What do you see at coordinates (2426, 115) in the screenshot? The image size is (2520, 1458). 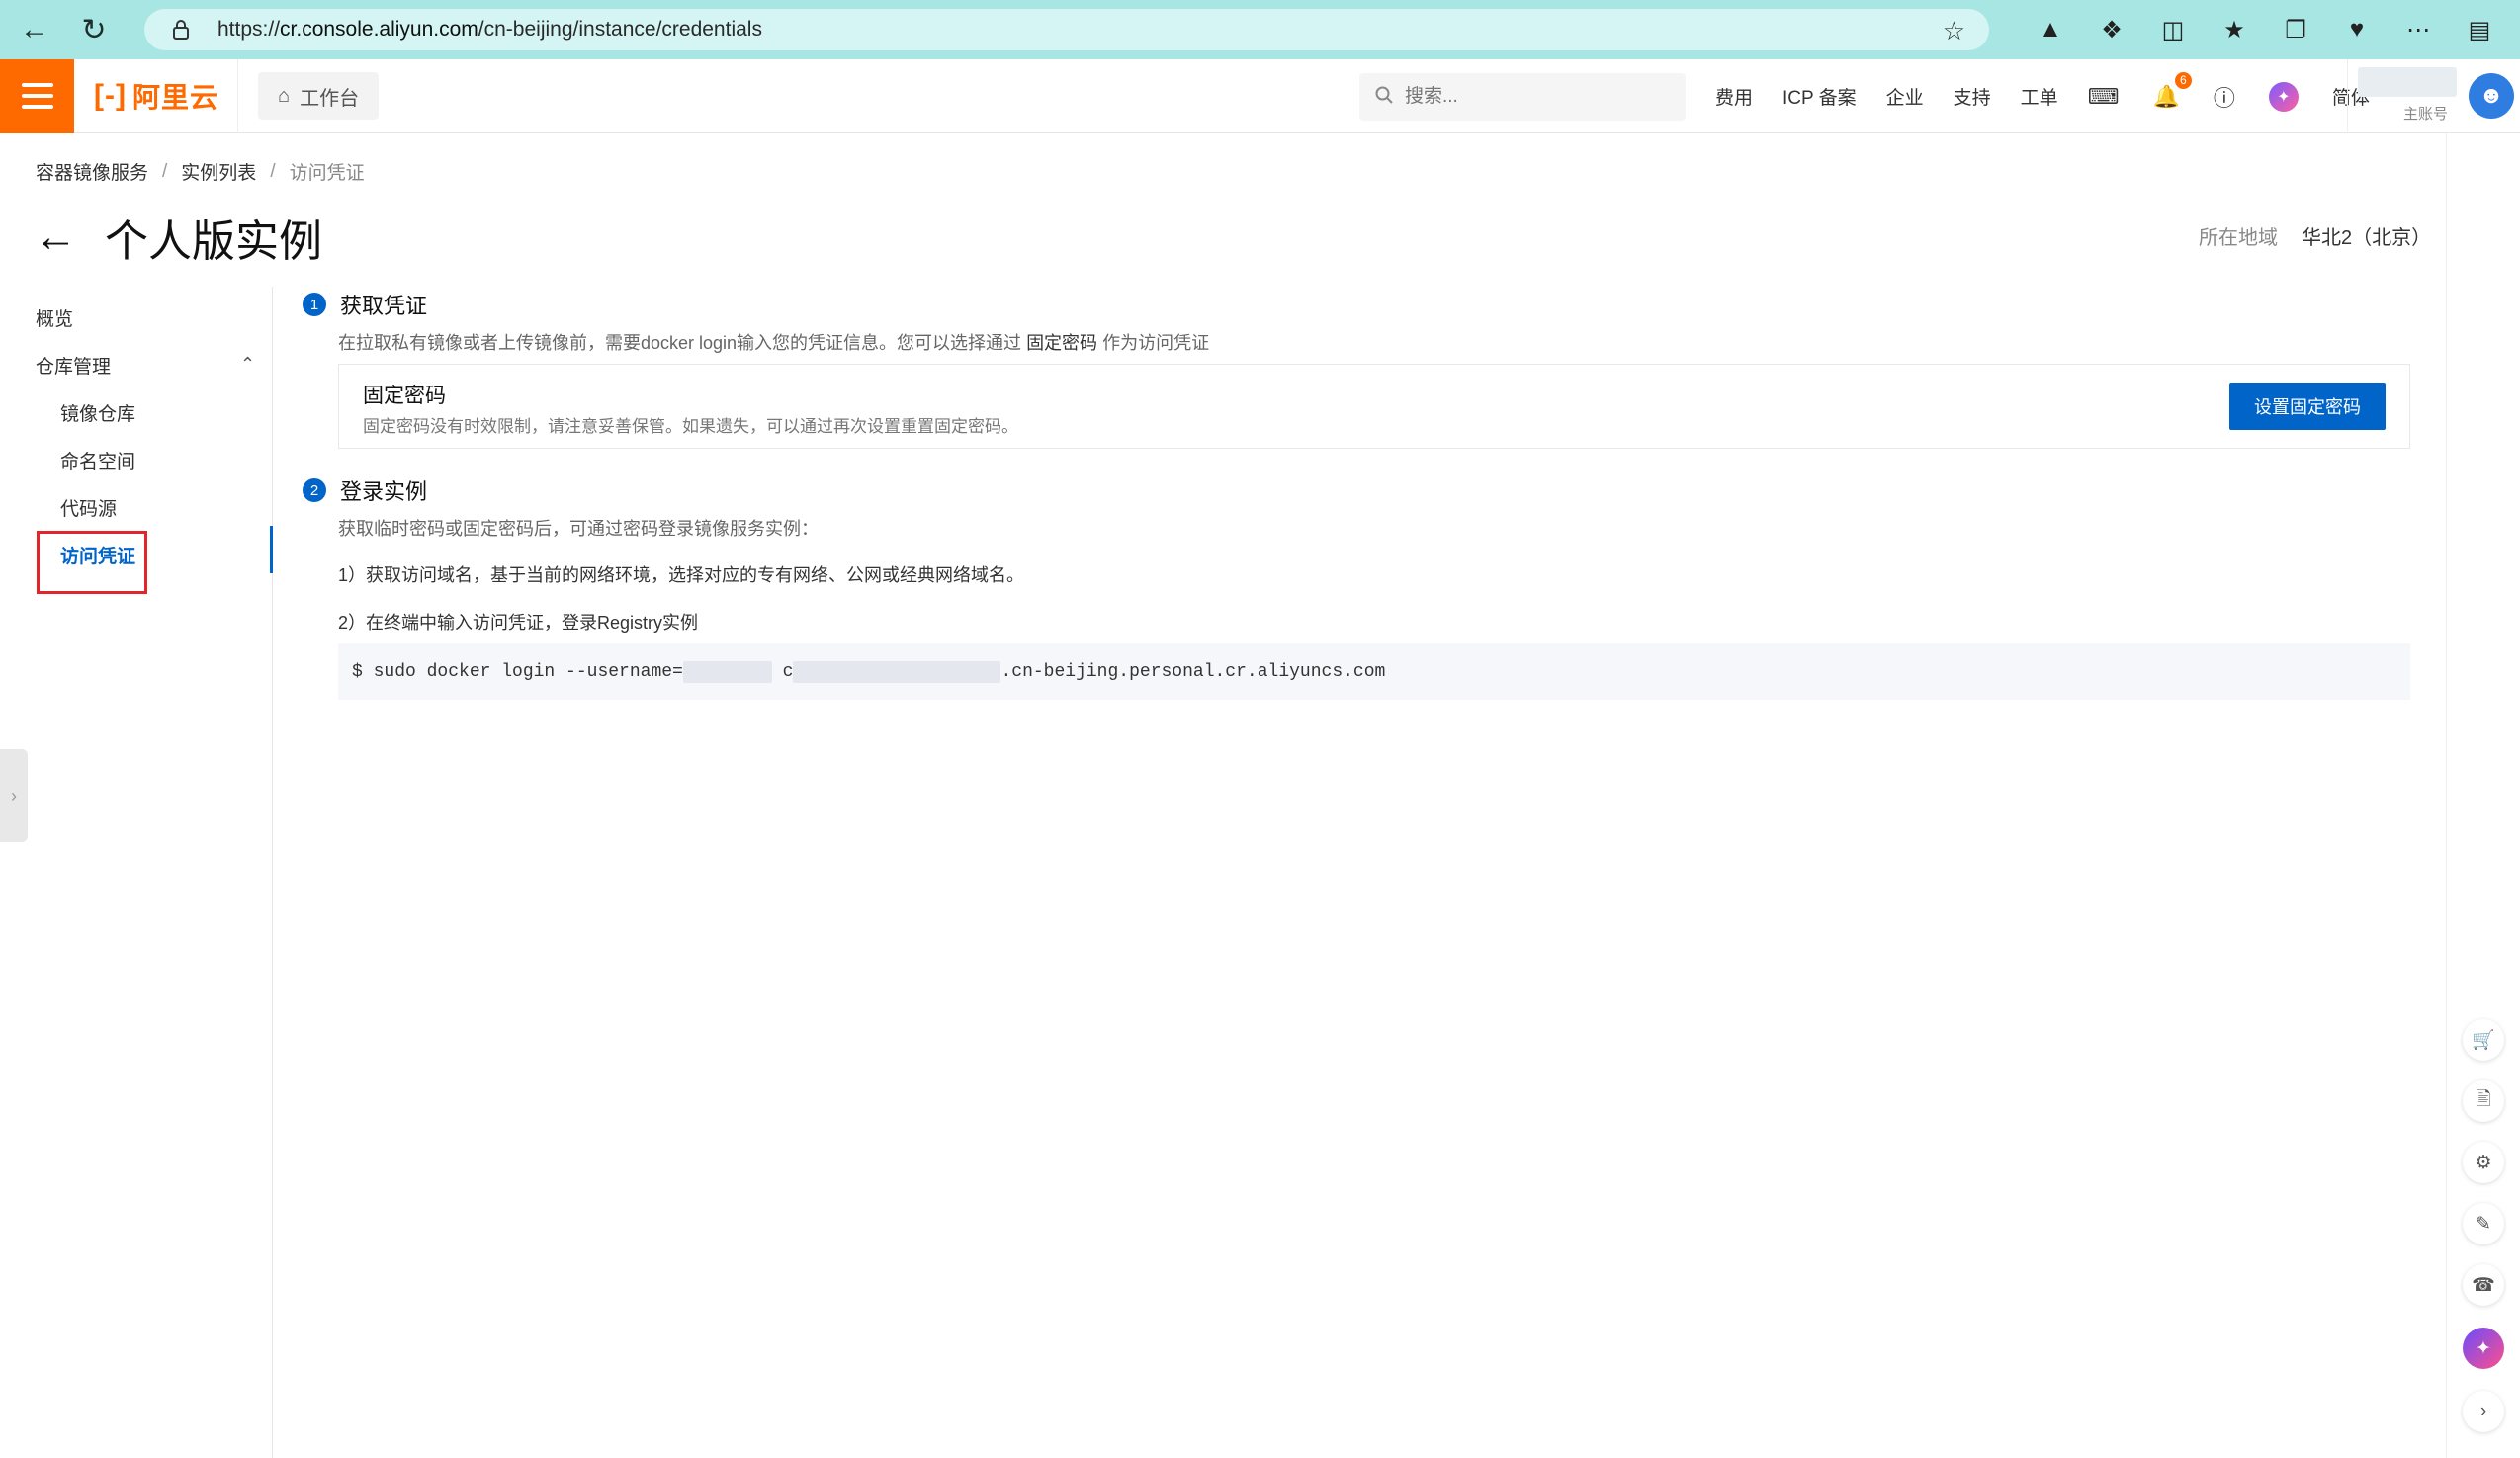 I see `account-role: 主账号` at bounding box center [2426, 115].